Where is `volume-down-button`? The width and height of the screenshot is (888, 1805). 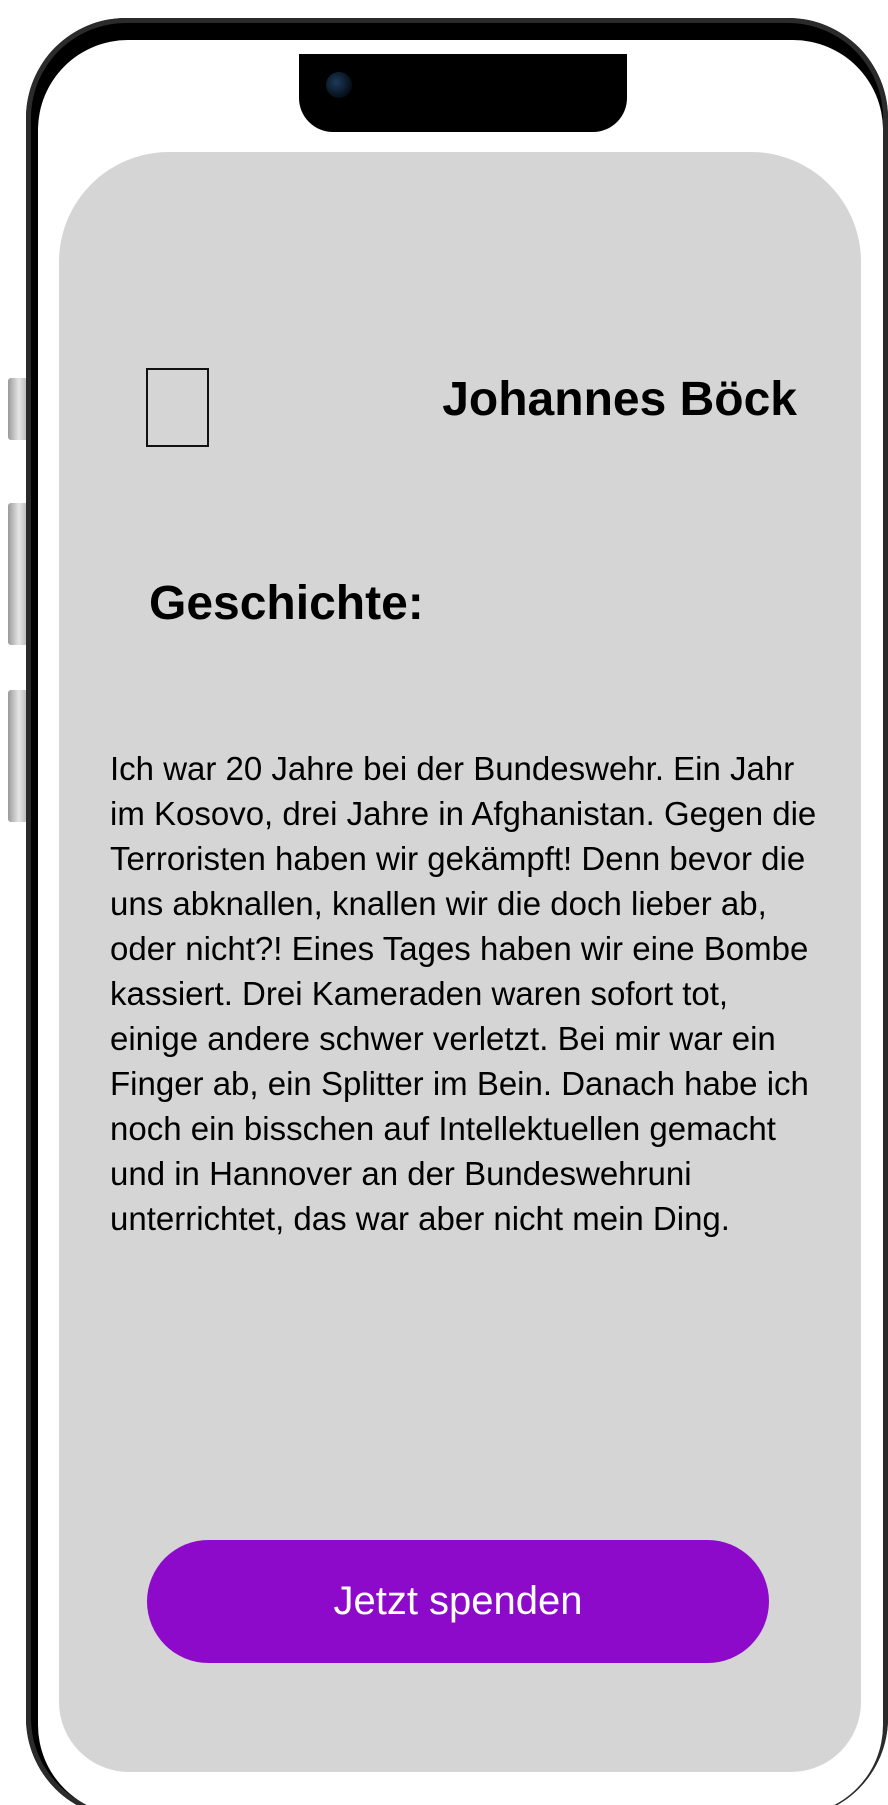 volume-down-button is located at coordinates (18, 756).